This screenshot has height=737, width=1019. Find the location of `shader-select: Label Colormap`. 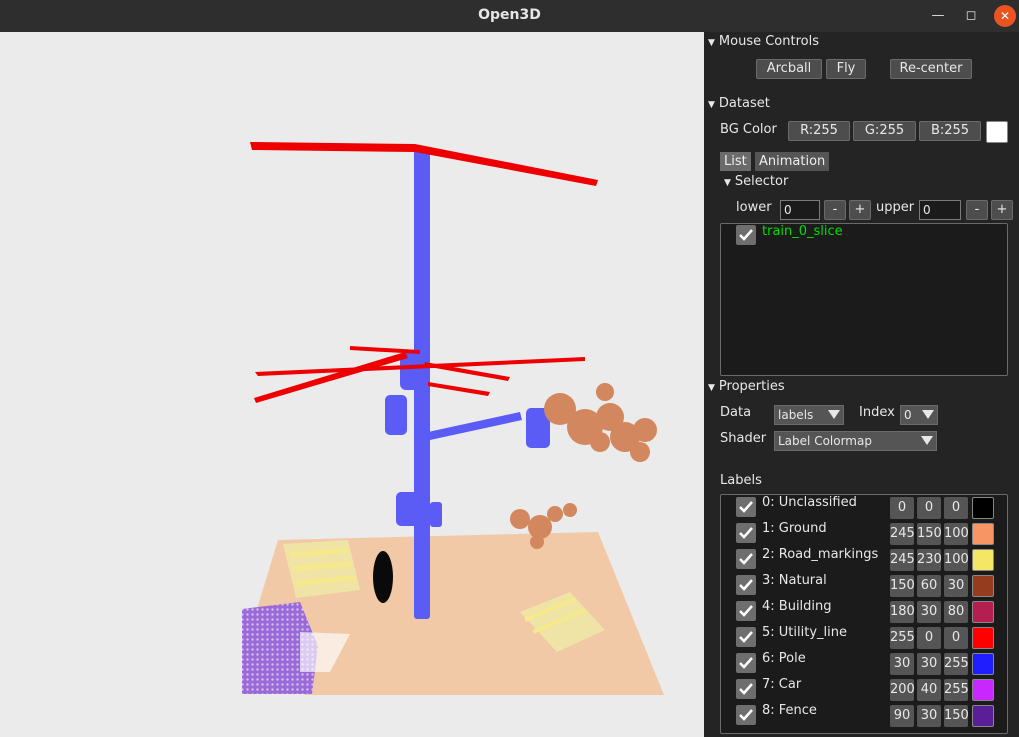

shader-select: Label Colormap is located at coordinates (855, 441).